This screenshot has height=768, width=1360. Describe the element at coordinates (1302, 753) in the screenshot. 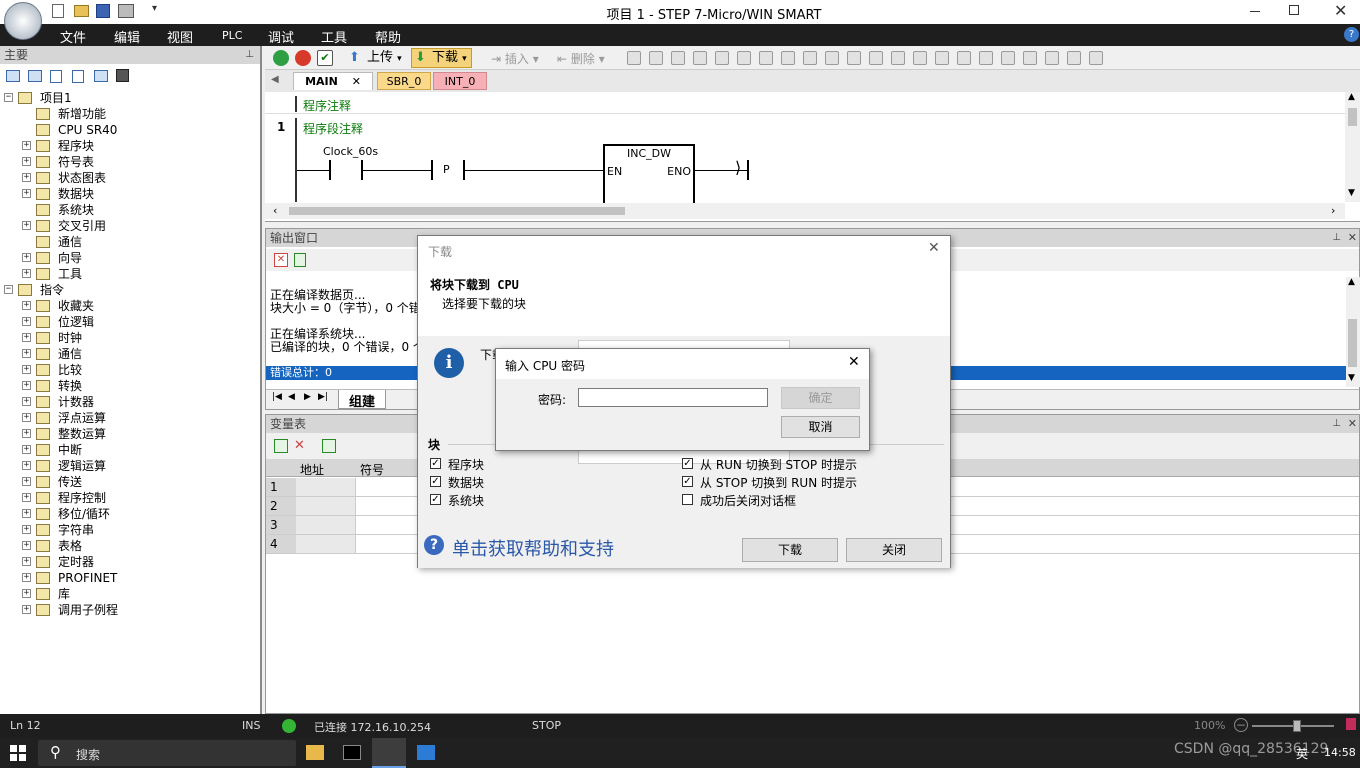

I see `ime-indicator: 英` at that location.